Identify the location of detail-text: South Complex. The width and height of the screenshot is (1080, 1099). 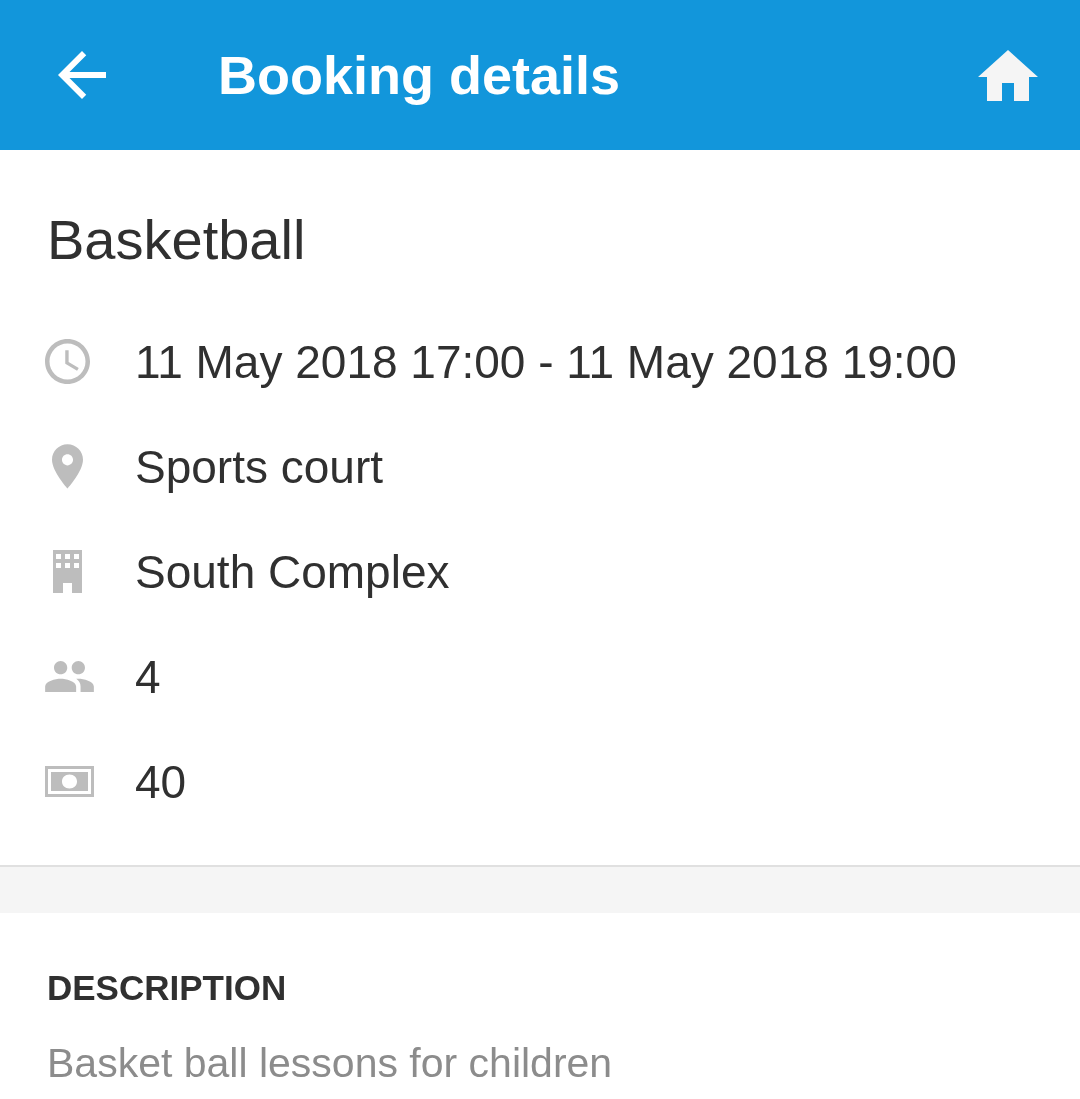
(292, 571).